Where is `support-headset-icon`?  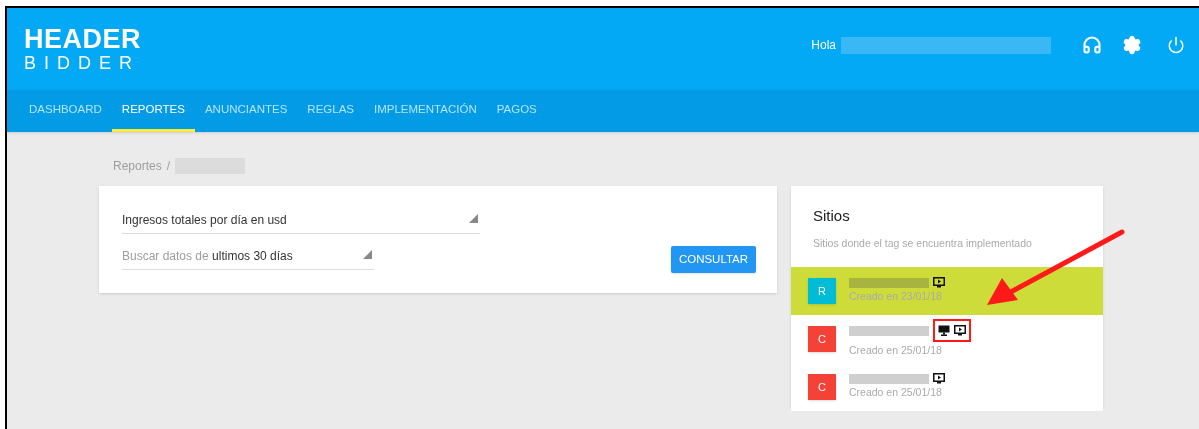
support-headset-icon is located at coordinates (1092, 45).